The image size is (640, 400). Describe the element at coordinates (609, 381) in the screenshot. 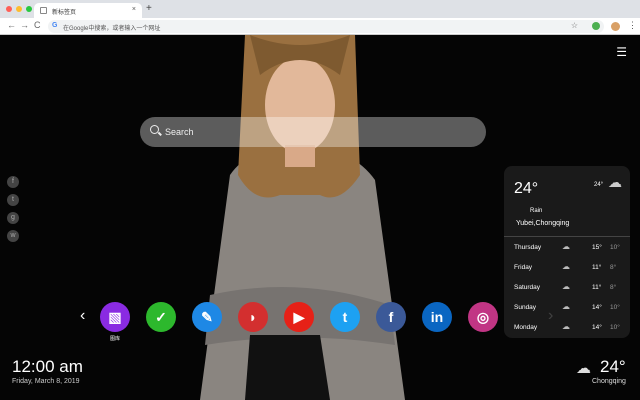

I see `bottom-city: Chongqing` at that location.